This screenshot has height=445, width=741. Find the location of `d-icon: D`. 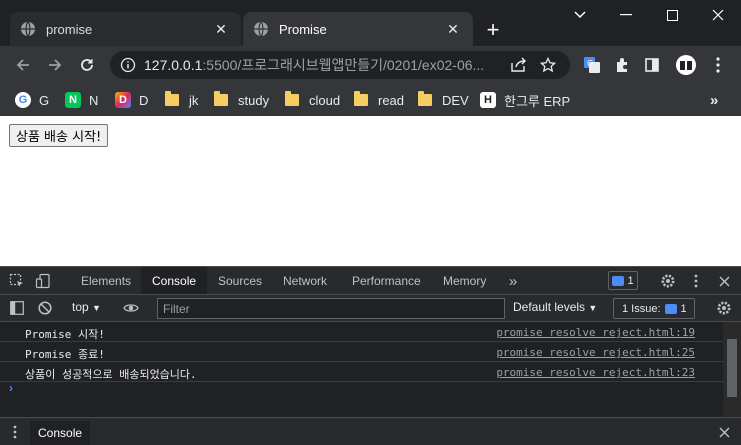

d-icon: D is located at coordinates (123, 100).